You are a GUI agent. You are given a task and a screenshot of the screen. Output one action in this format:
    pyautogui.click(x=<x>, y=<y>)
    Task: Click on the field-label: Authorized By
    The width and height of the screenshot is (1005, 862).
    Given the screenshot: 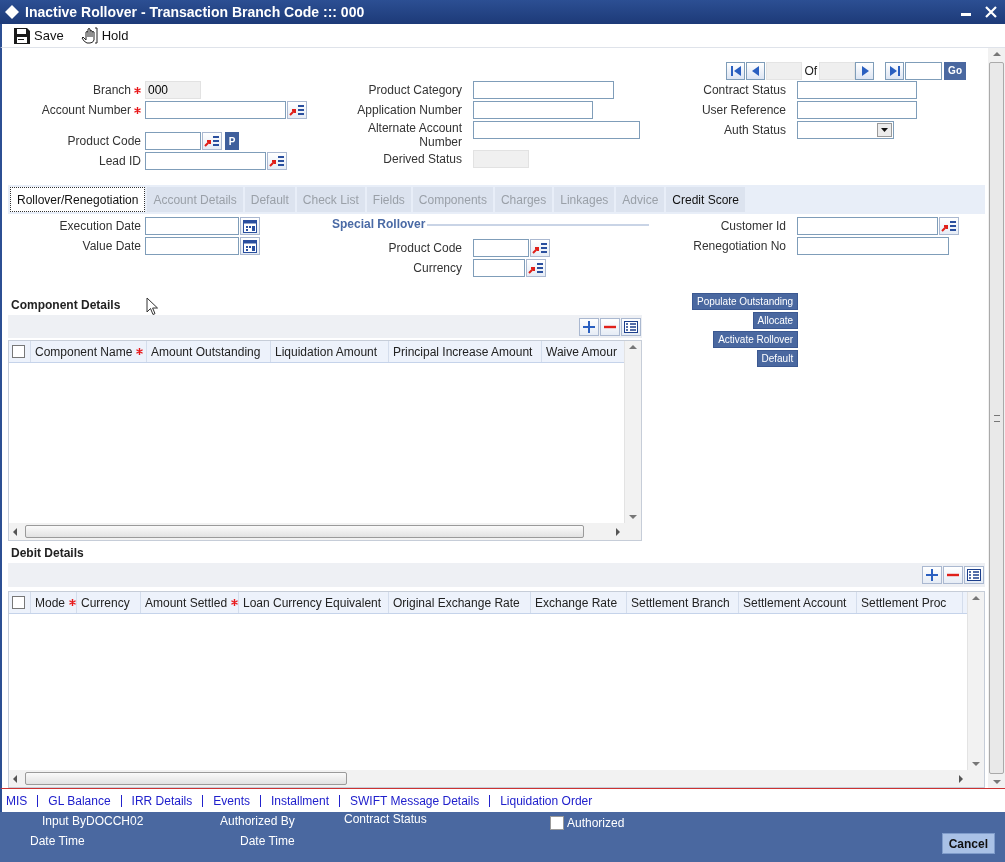 What is the action you would take?
    pyautogui.click(x=257, y=821)
    